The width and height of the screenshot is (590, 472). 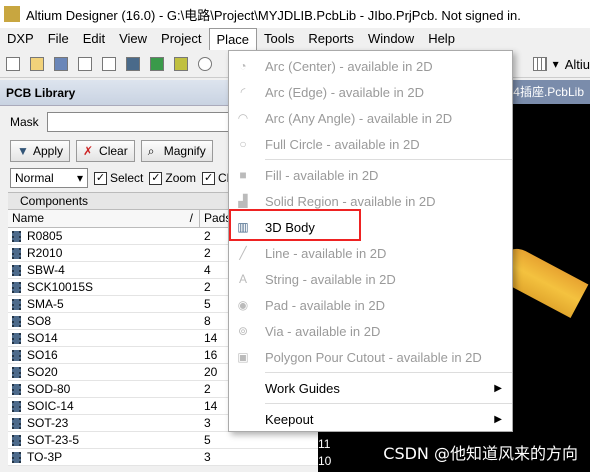 I want to click on component-name: SOIC-14, so click(x=50, y=406).